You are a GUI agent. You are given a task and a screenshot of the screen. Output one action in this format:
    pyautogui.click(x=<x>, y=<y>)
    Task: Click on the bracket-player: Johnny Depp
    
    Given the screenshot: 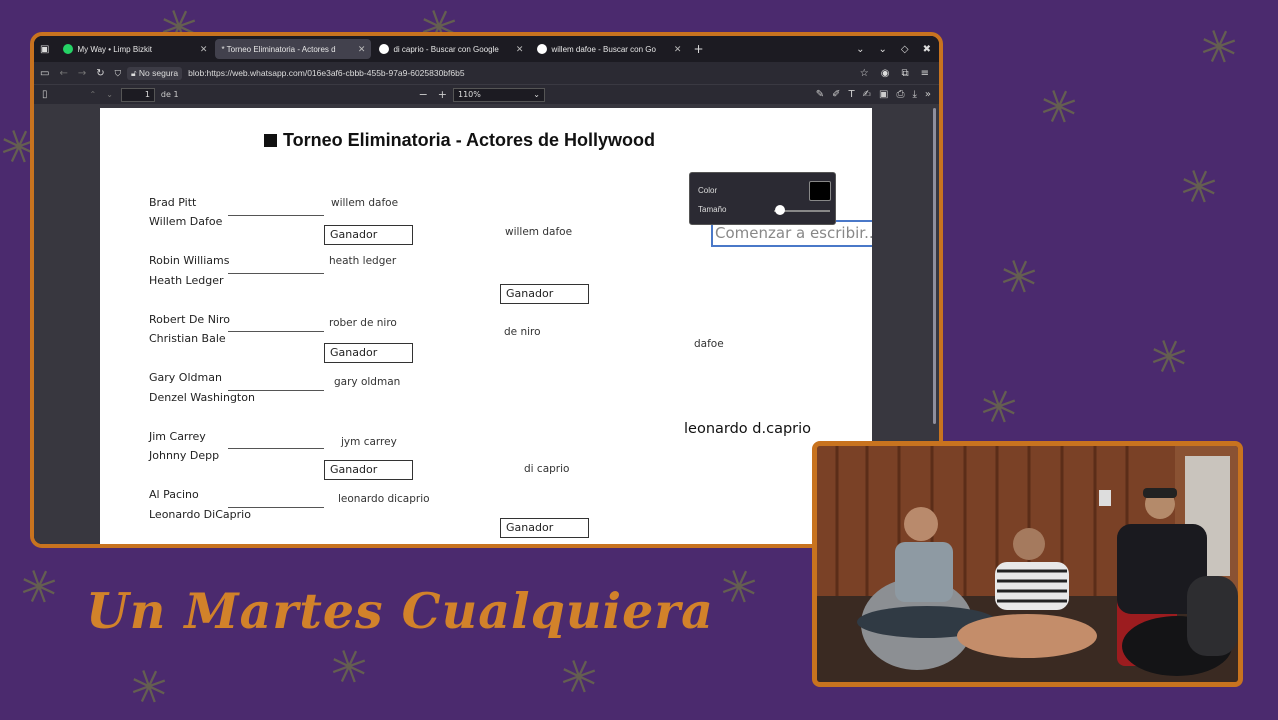 What is the action you would take?
    pyautogui.click(x=184, y=455)
    